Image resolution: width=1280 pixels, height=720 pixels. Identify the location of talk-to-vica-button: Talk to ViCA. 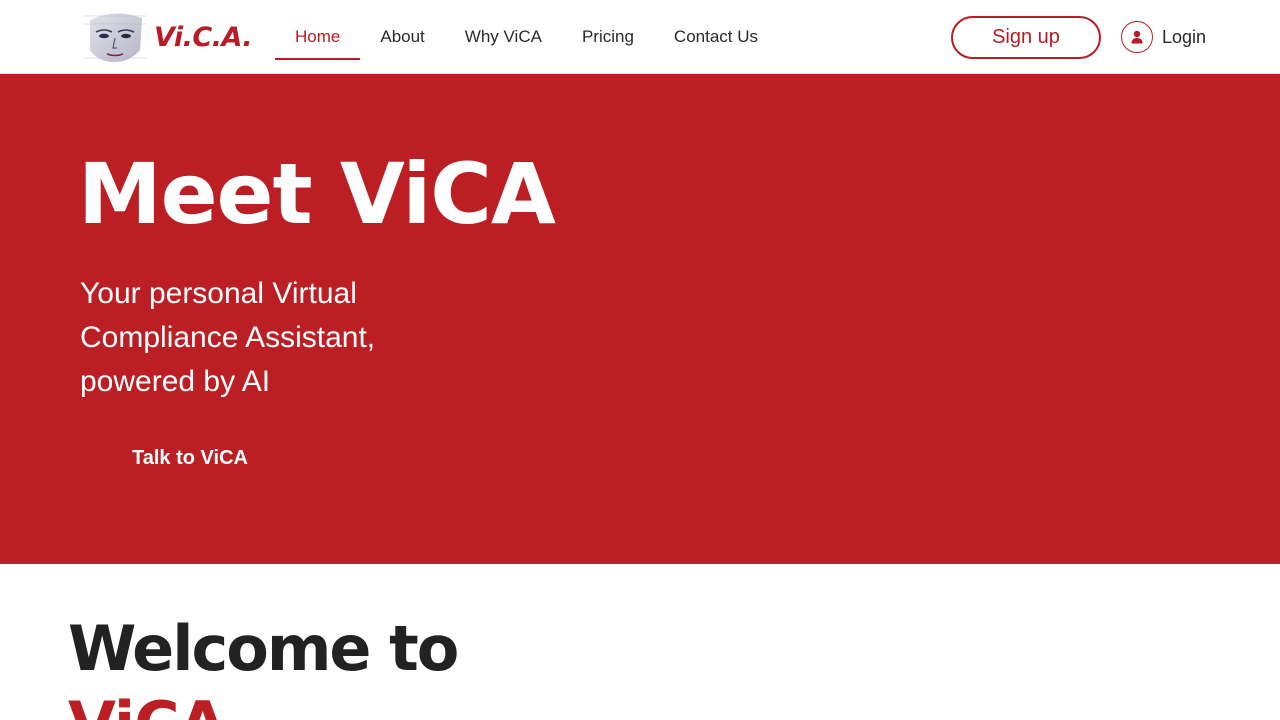
(190, 458).